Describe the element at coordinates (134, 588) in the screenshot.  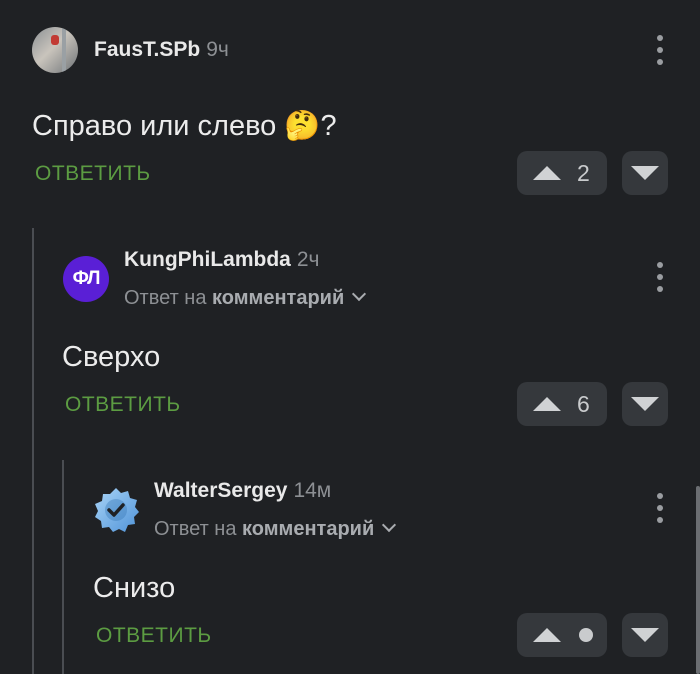
I see `comment-text: Снизо` at that location.